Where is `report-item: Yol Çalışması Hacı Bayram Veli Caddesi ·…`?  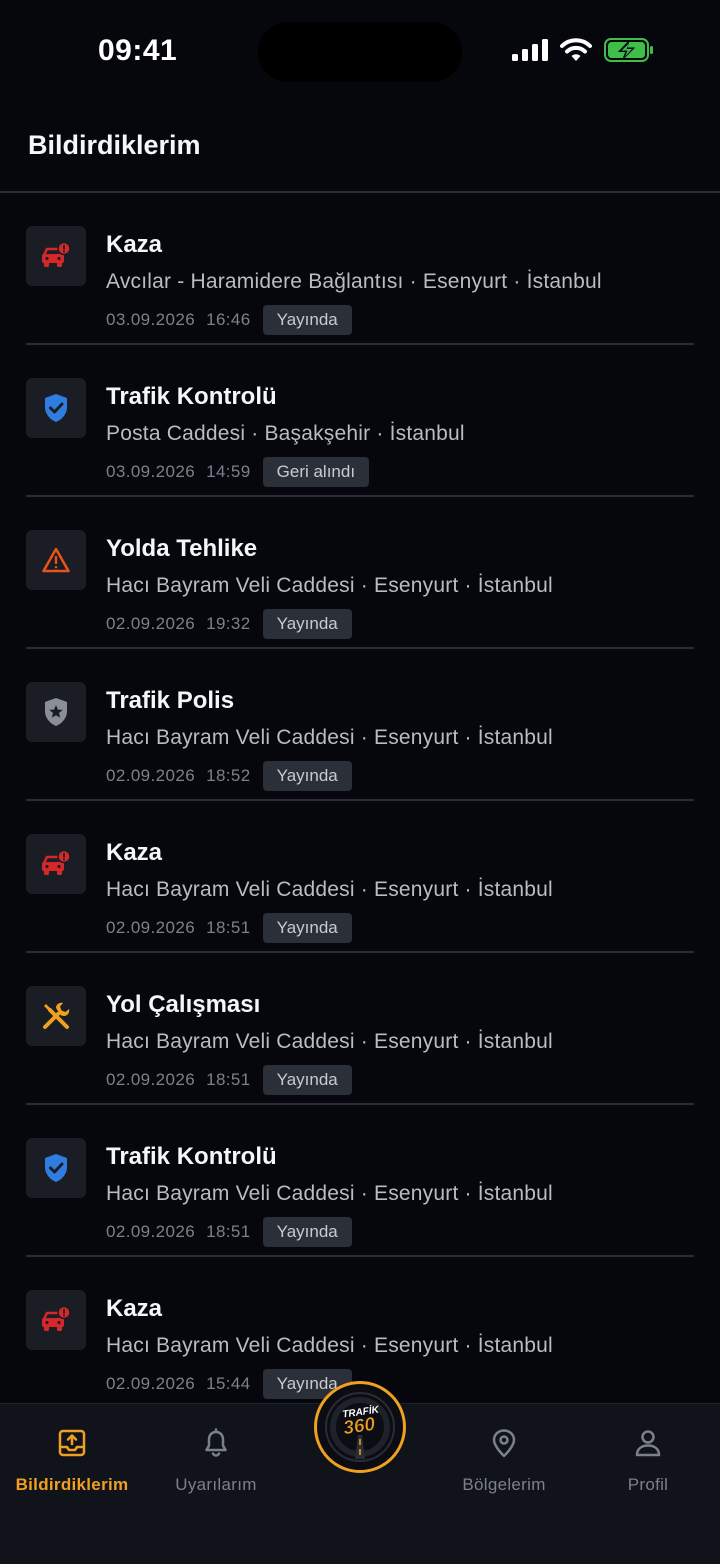
report-item: Yol Çalışması Hacı Bayram Veli Caddesi ·… is located at coordinates (360, 1029).